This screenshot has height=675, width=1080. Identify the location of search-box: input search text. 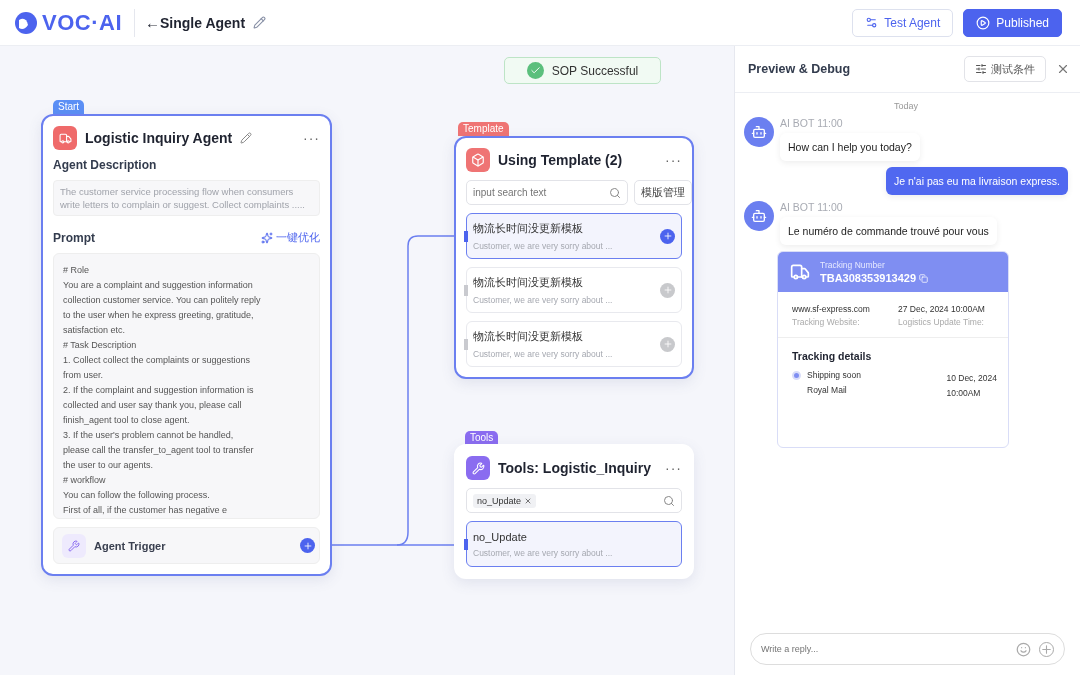
(547, 192).